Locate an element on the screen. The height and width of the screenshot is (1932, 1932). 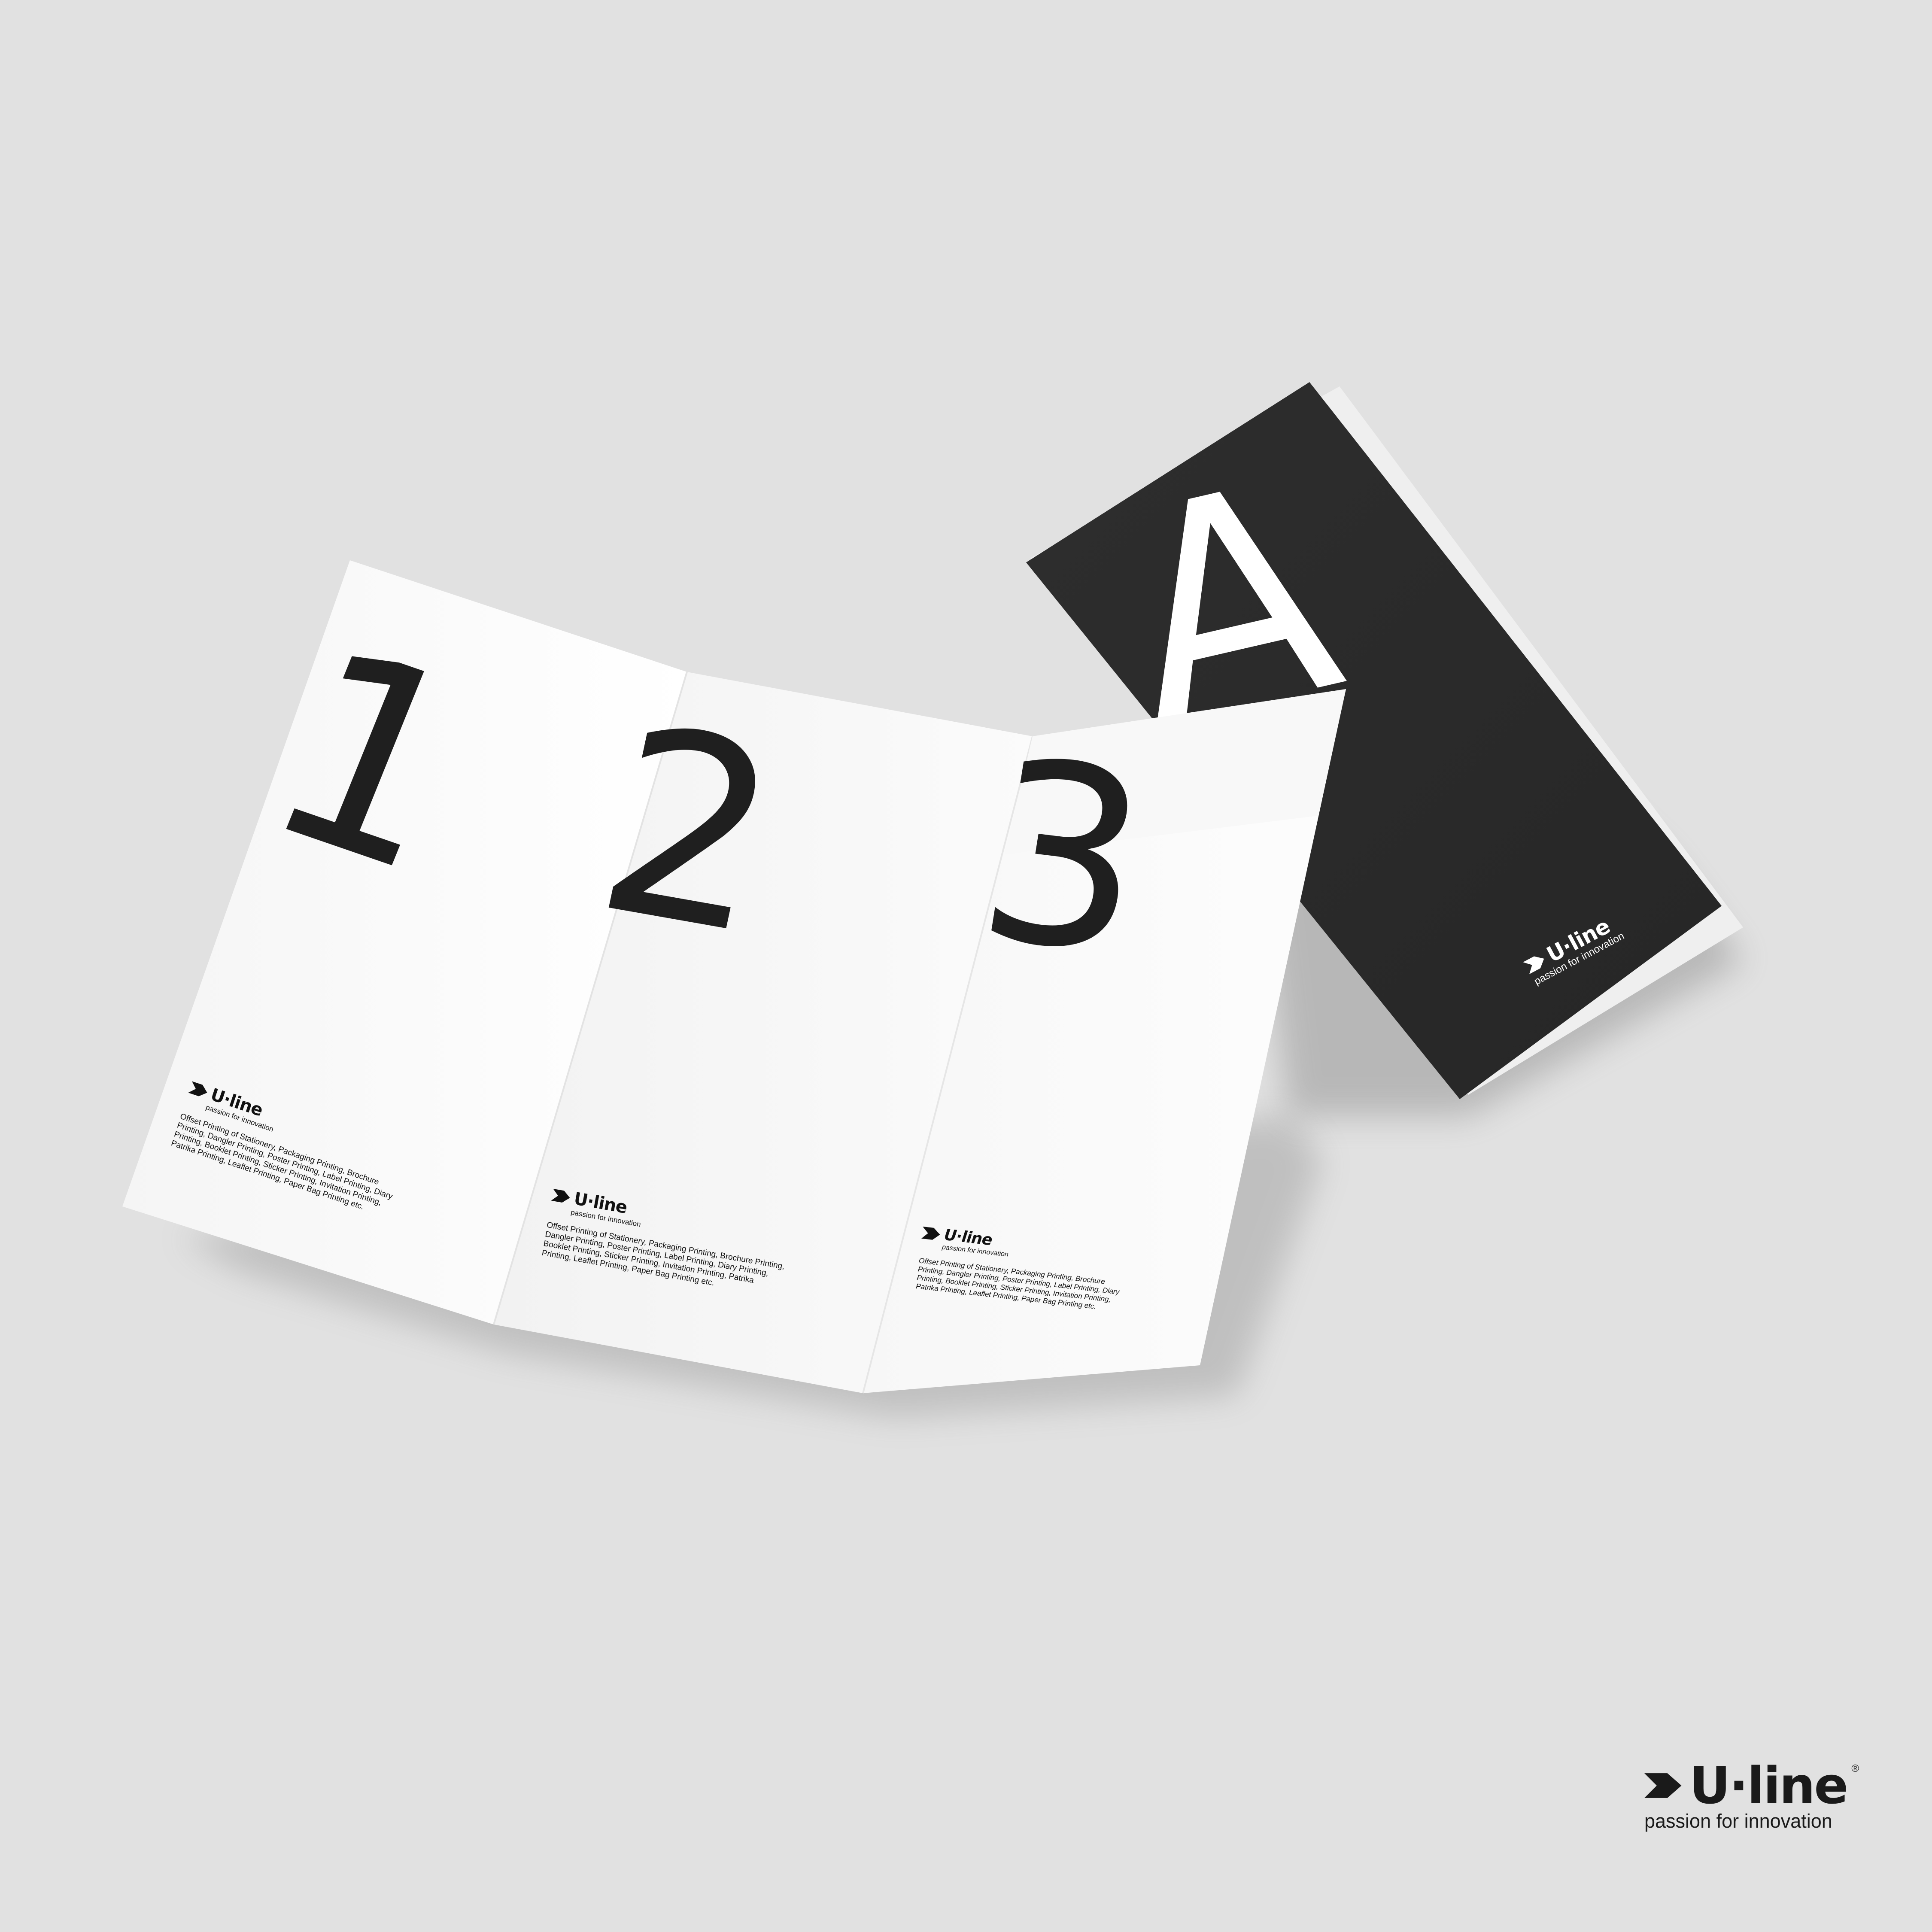
corner-brand-logo: U·line ® passion for innovation is located at coordinates (1751, 1796).